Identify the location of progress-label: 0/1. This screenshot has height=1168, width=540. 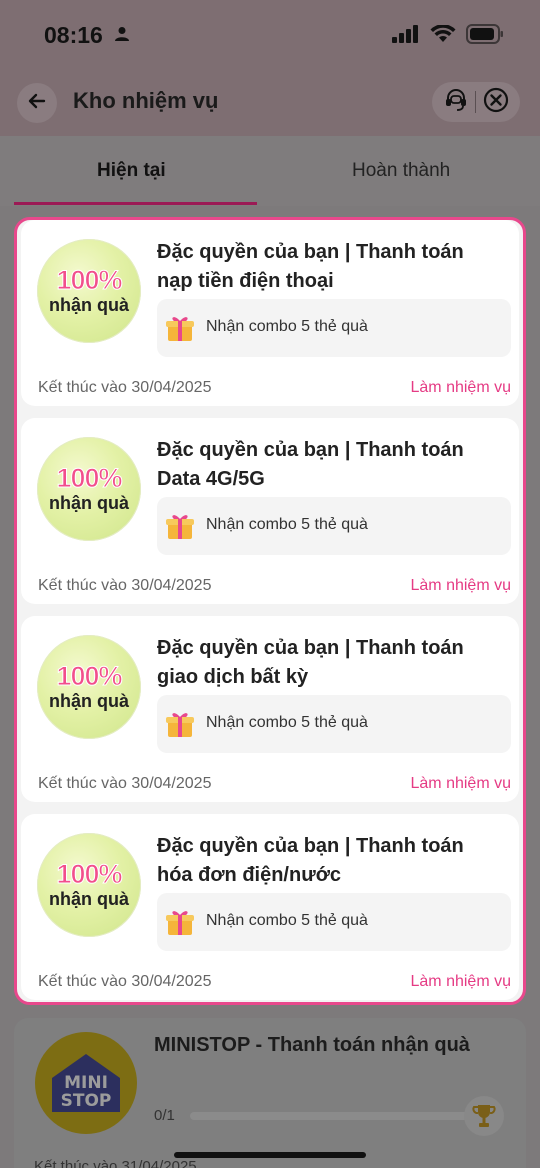
(164, 1115).